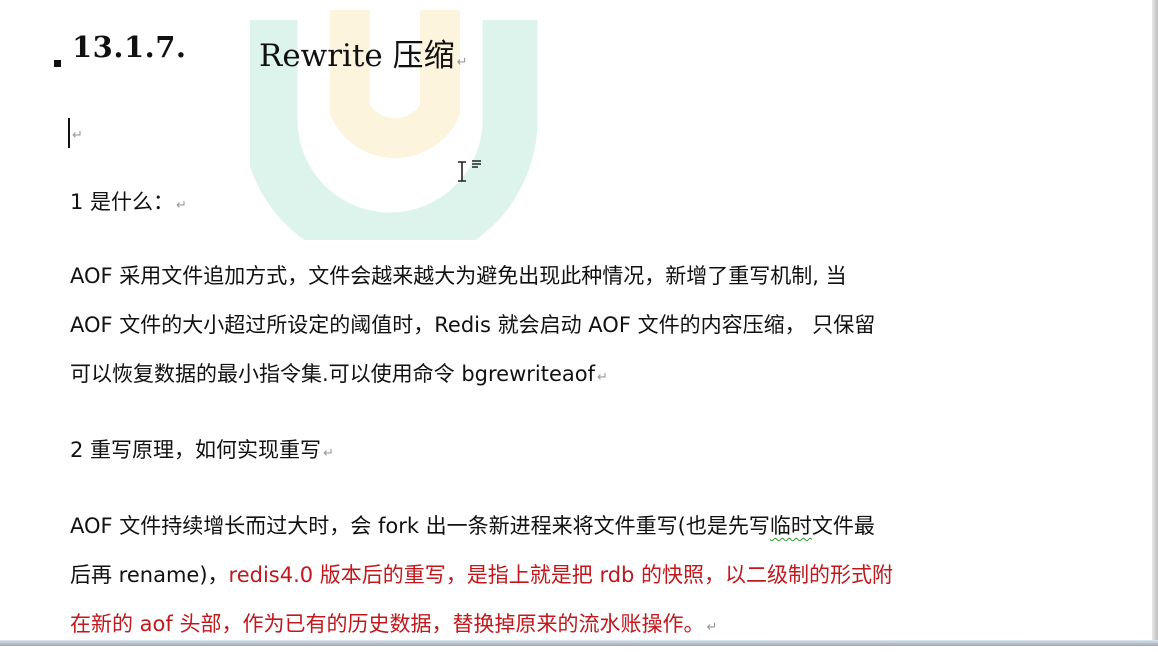  Describe the element at coordinates (790, 526) in the screenshot. I see `spellcheck-word: 临时` at that location.